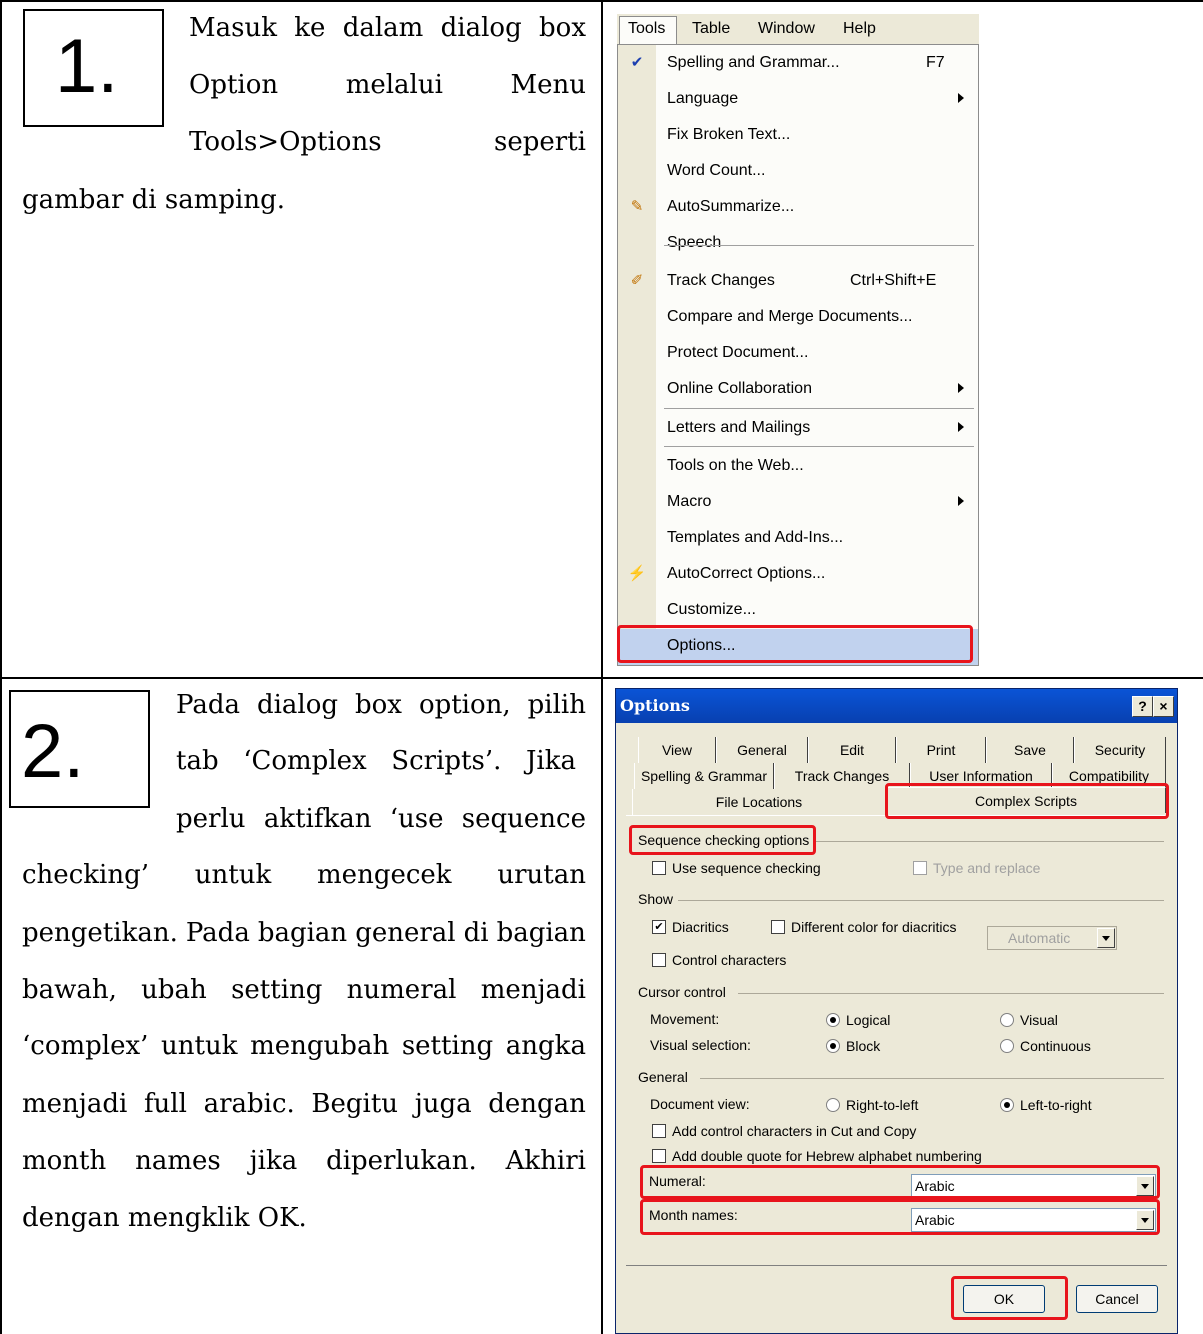 Image resolution: width=1203 pixels, height=1334 pixels. What do you see at coordinates (795, 644) in the screenshot?
I see `options-menu-highlight-box` at bounding box center [795, 644].